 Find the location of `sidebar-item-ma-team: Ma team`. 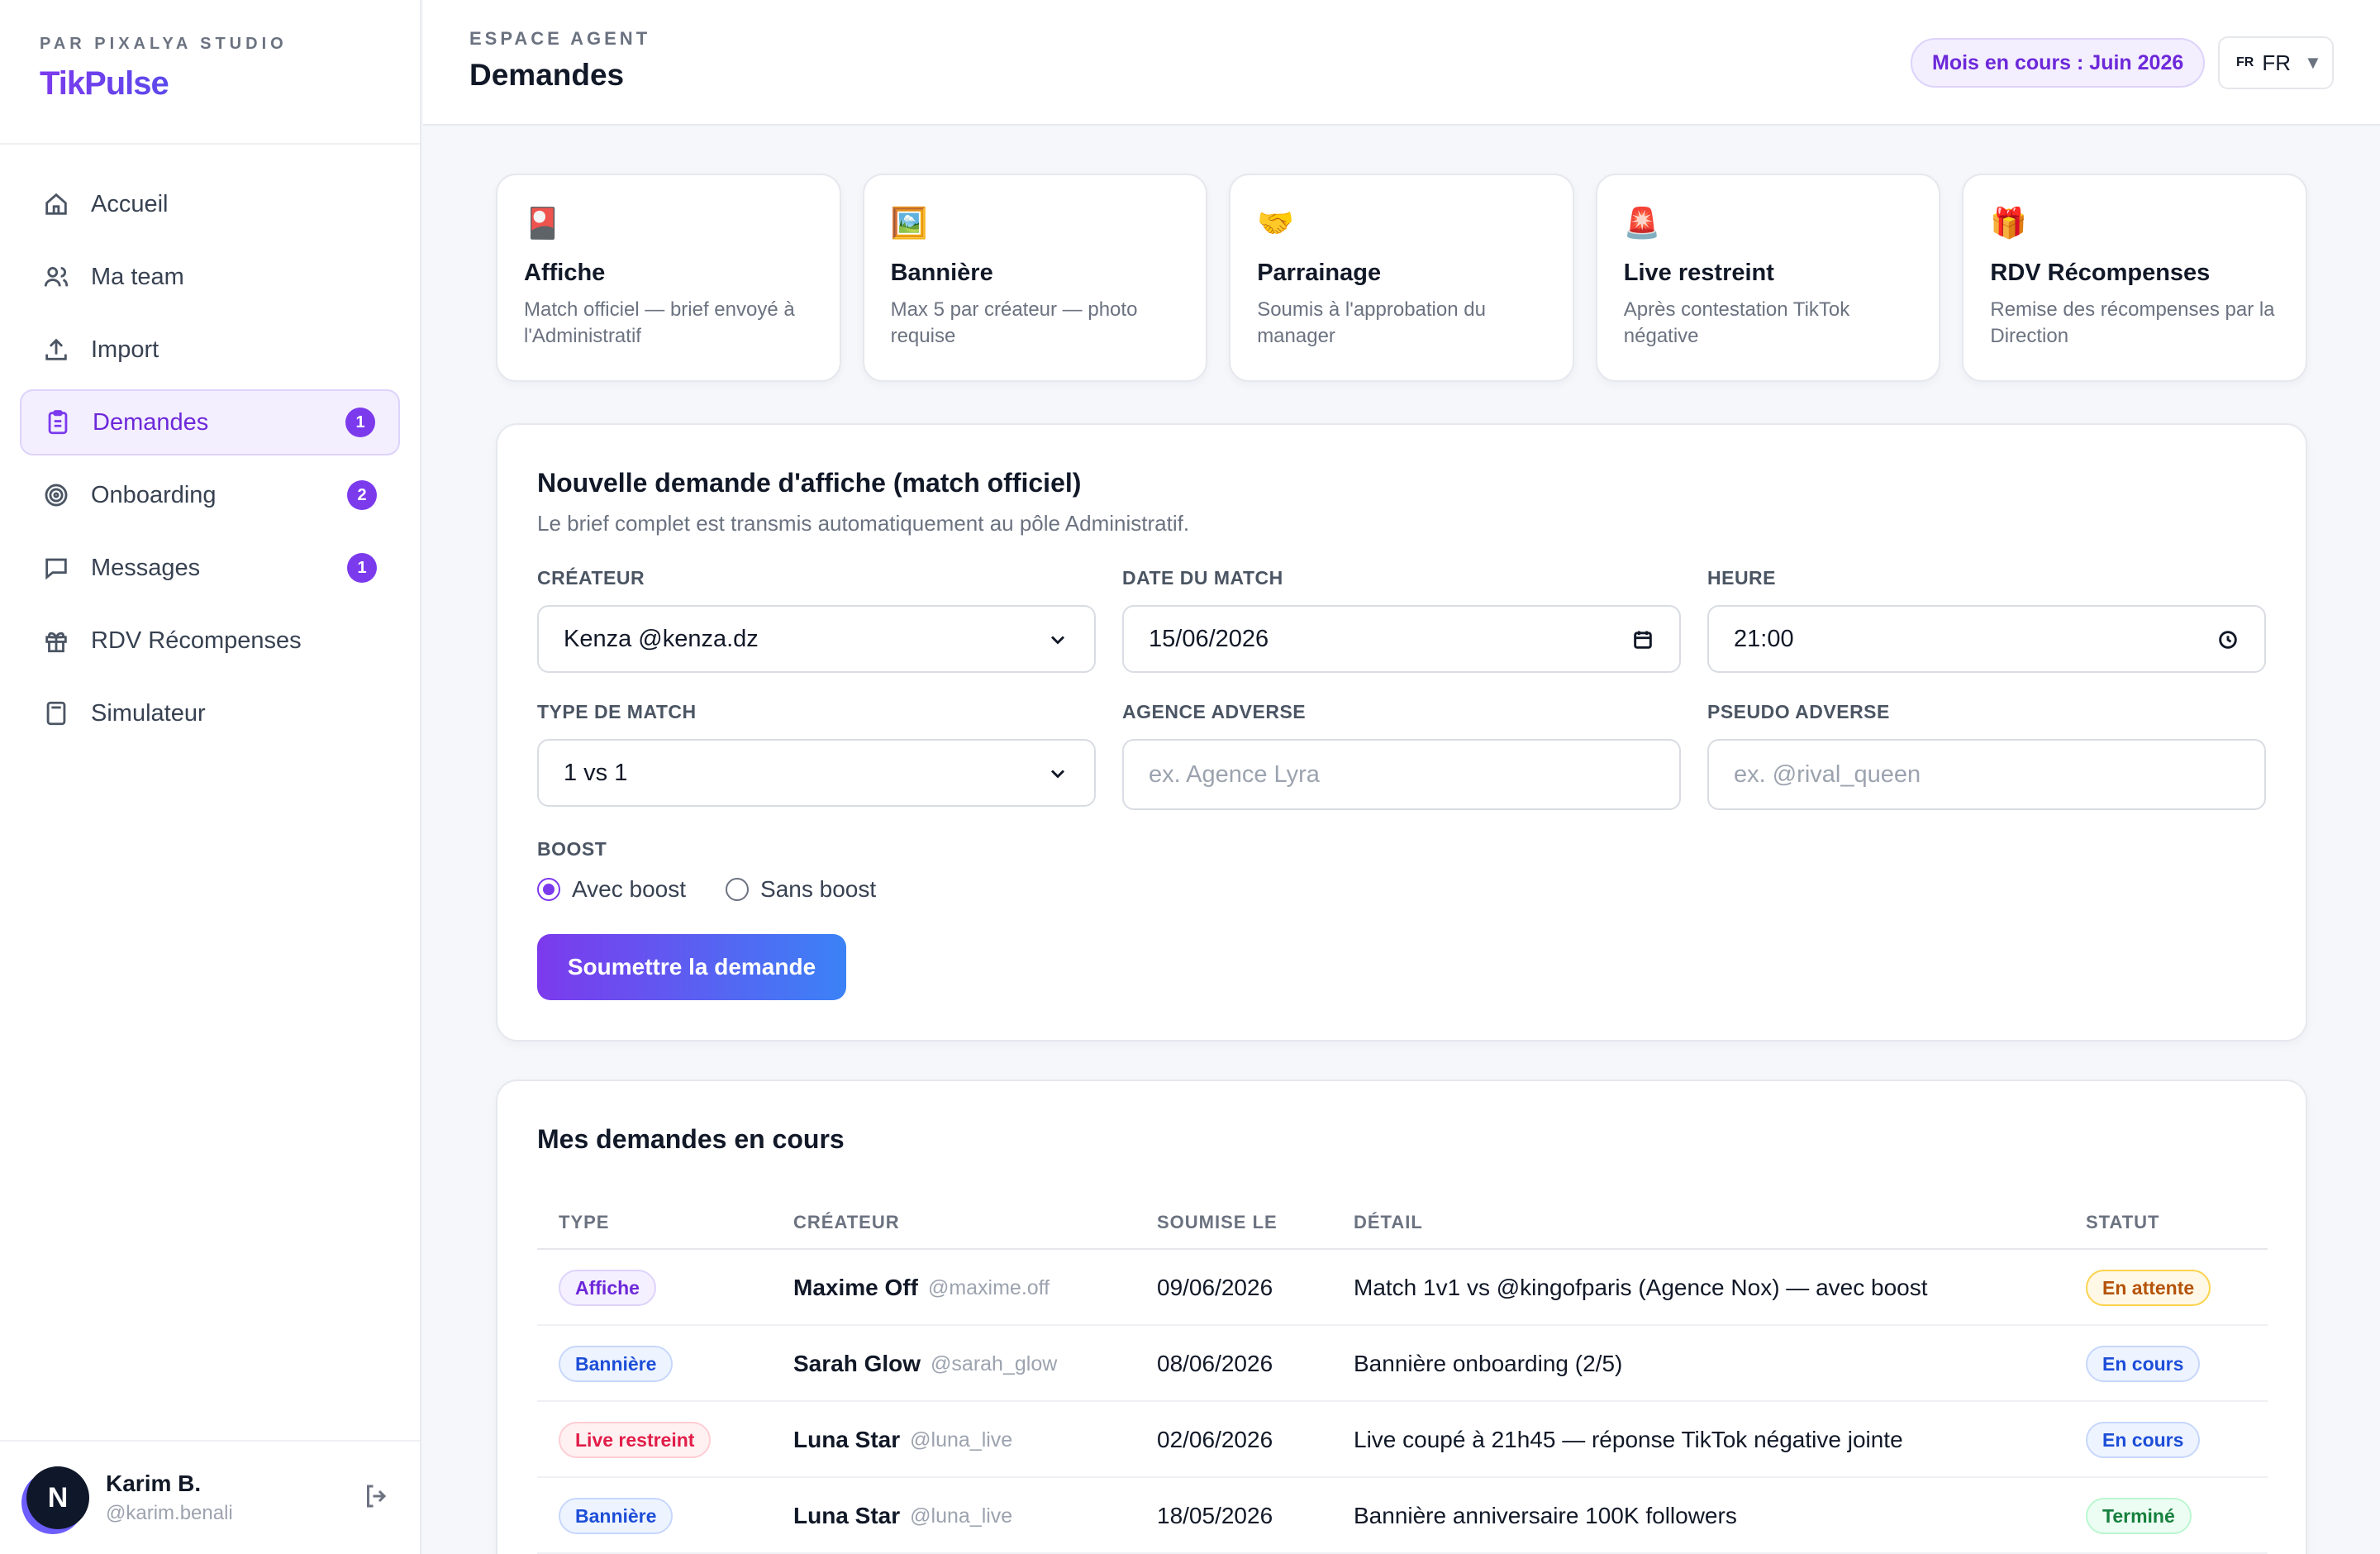

sidebar-item-ma-team: Ma team is located at coordinates (210, 277).